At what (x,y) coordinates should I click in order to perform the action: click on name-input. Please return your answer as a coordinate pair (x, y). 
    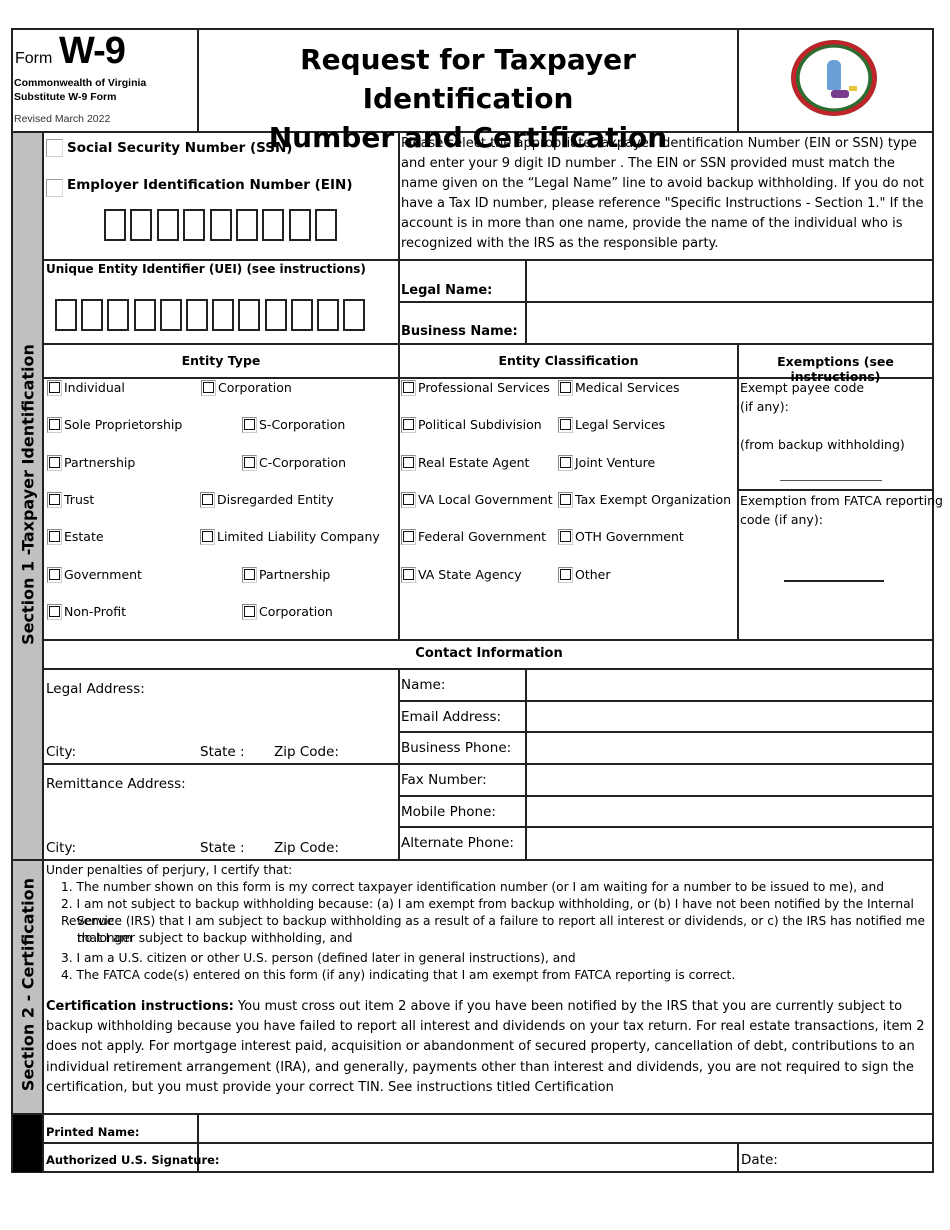
    Looking at the image, I should click on (730, 684).